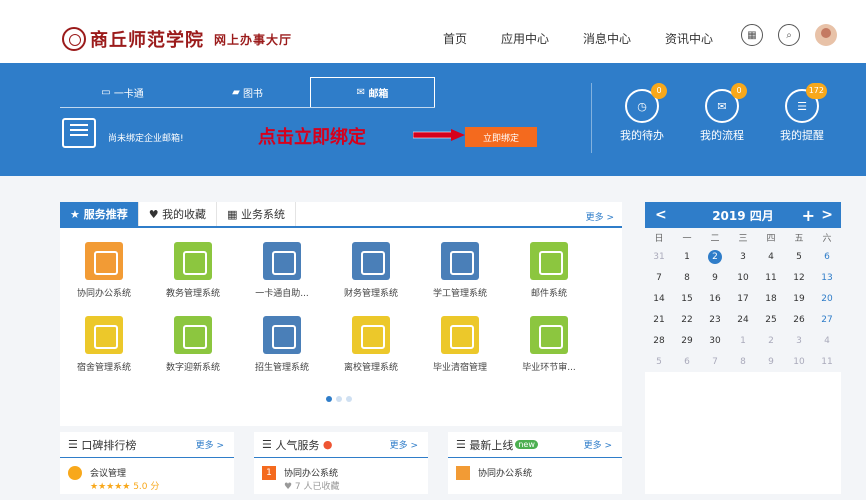  Describe the element at coordinates (715, 341) in the screenshot. I see `calendar-day: 30` at that location.